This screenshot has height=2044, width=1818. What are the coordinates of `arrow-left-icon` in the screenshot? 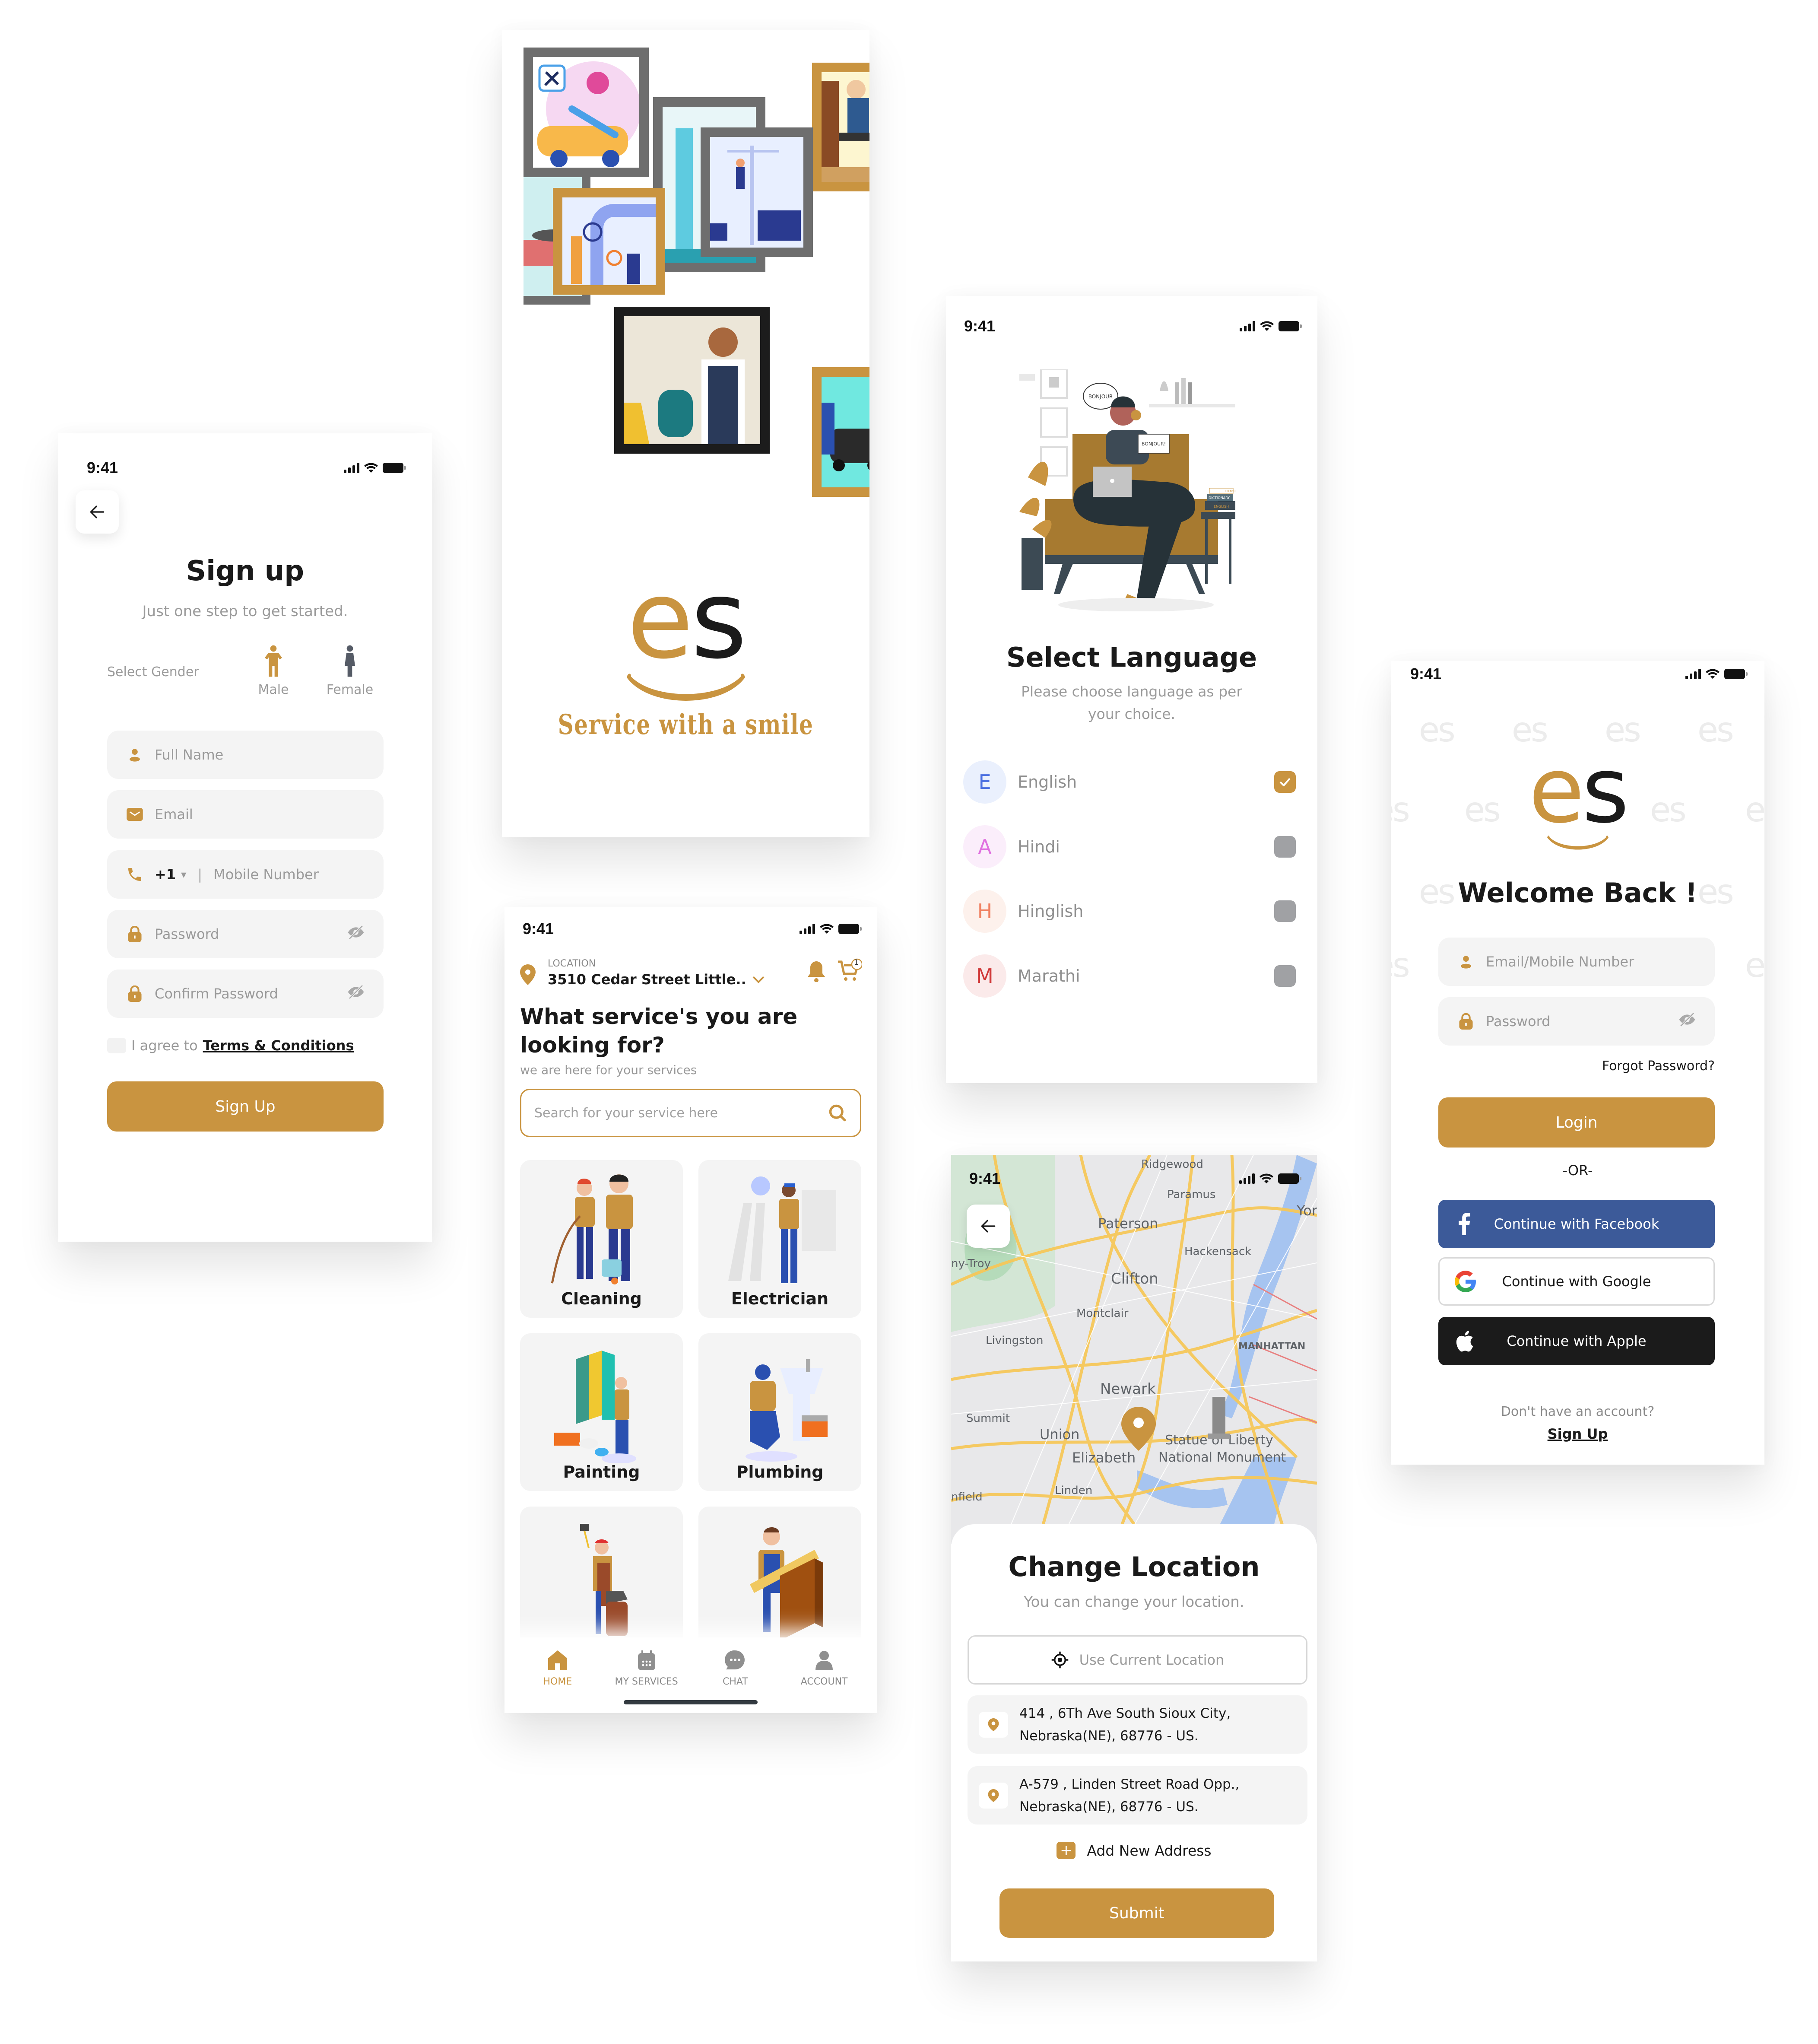 It's located at (988, 1226).